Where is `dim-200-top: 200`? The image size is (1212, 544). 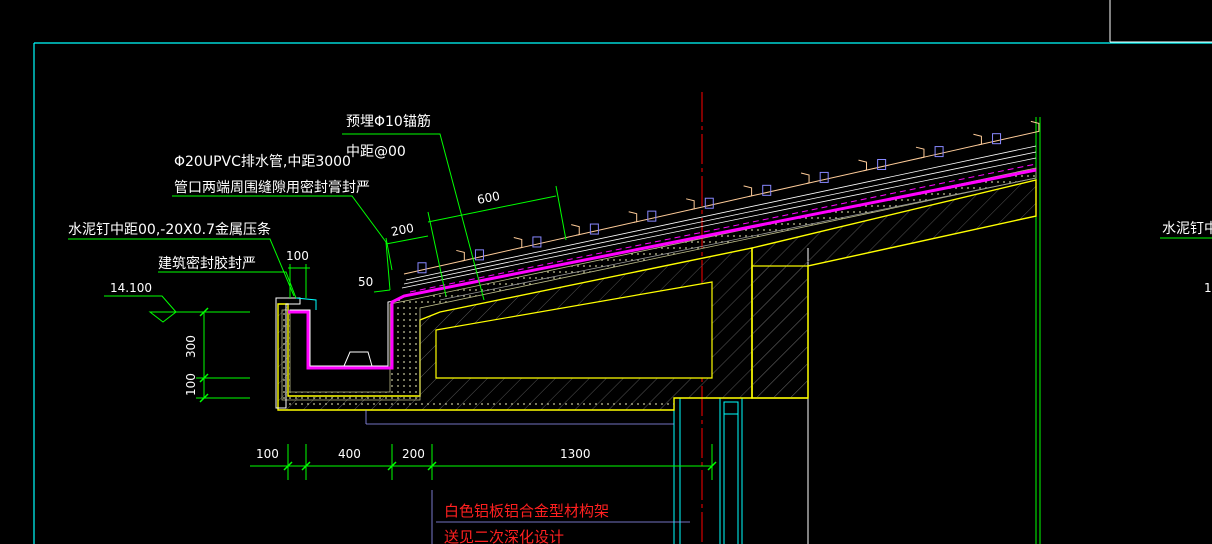
dim-200-top: 200 is located at coordinates (402, 230).